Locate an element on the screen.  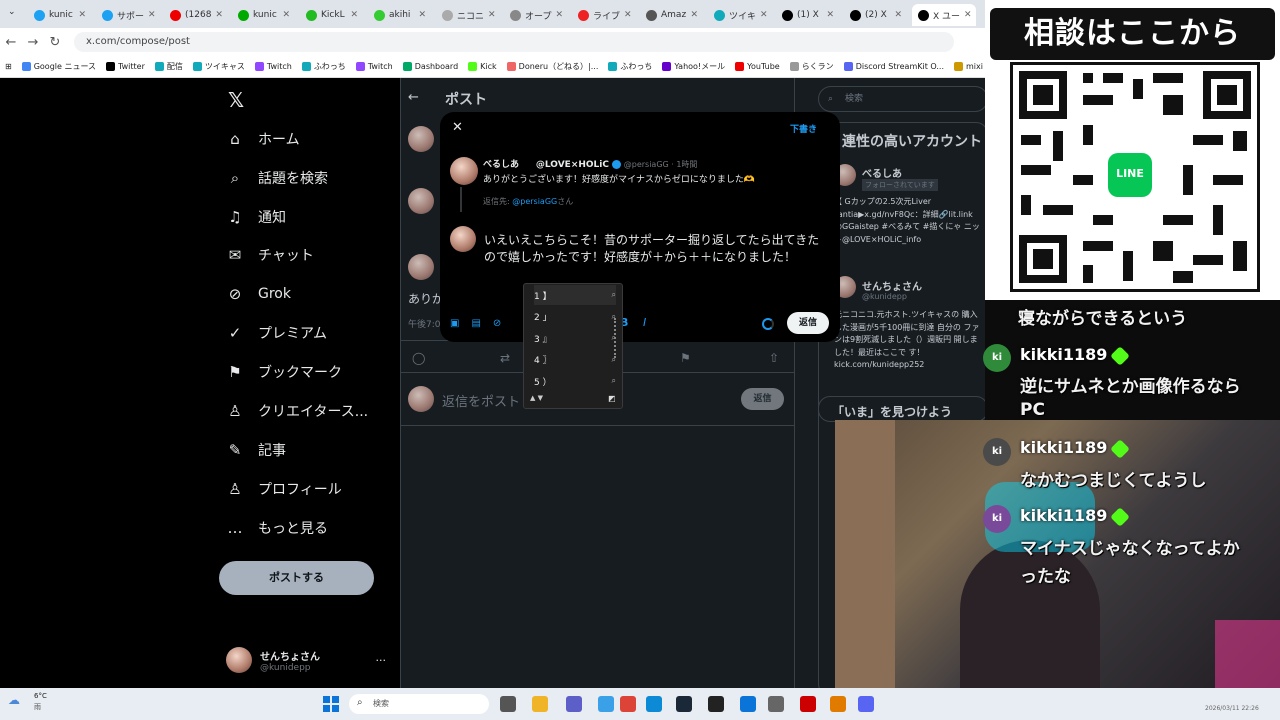
store-icon is located at coordinates (776, 704).